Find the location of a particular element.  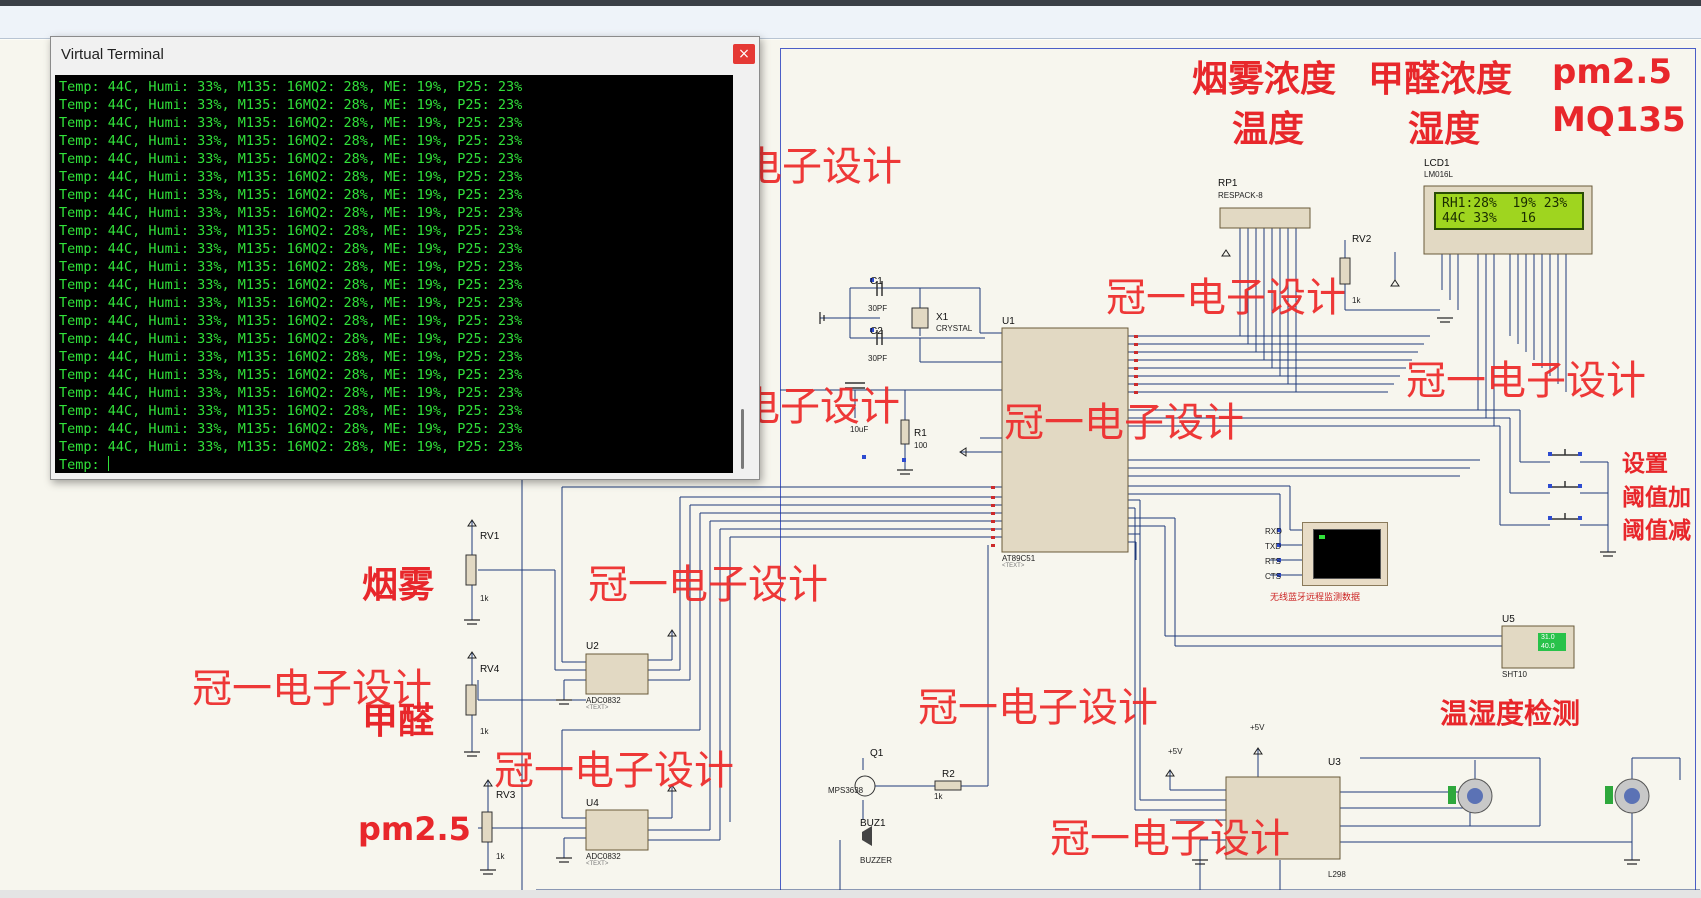

label-temp-humidity-detect: 温湿度检测 is located at coordinates (1510, 713).